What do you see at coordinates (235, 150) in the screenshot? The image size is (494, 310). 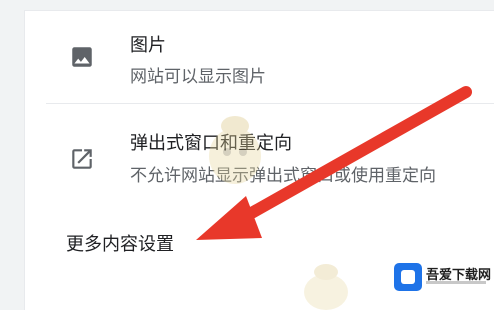 I see `watermark-mascot` at bounding box center [235, 150].